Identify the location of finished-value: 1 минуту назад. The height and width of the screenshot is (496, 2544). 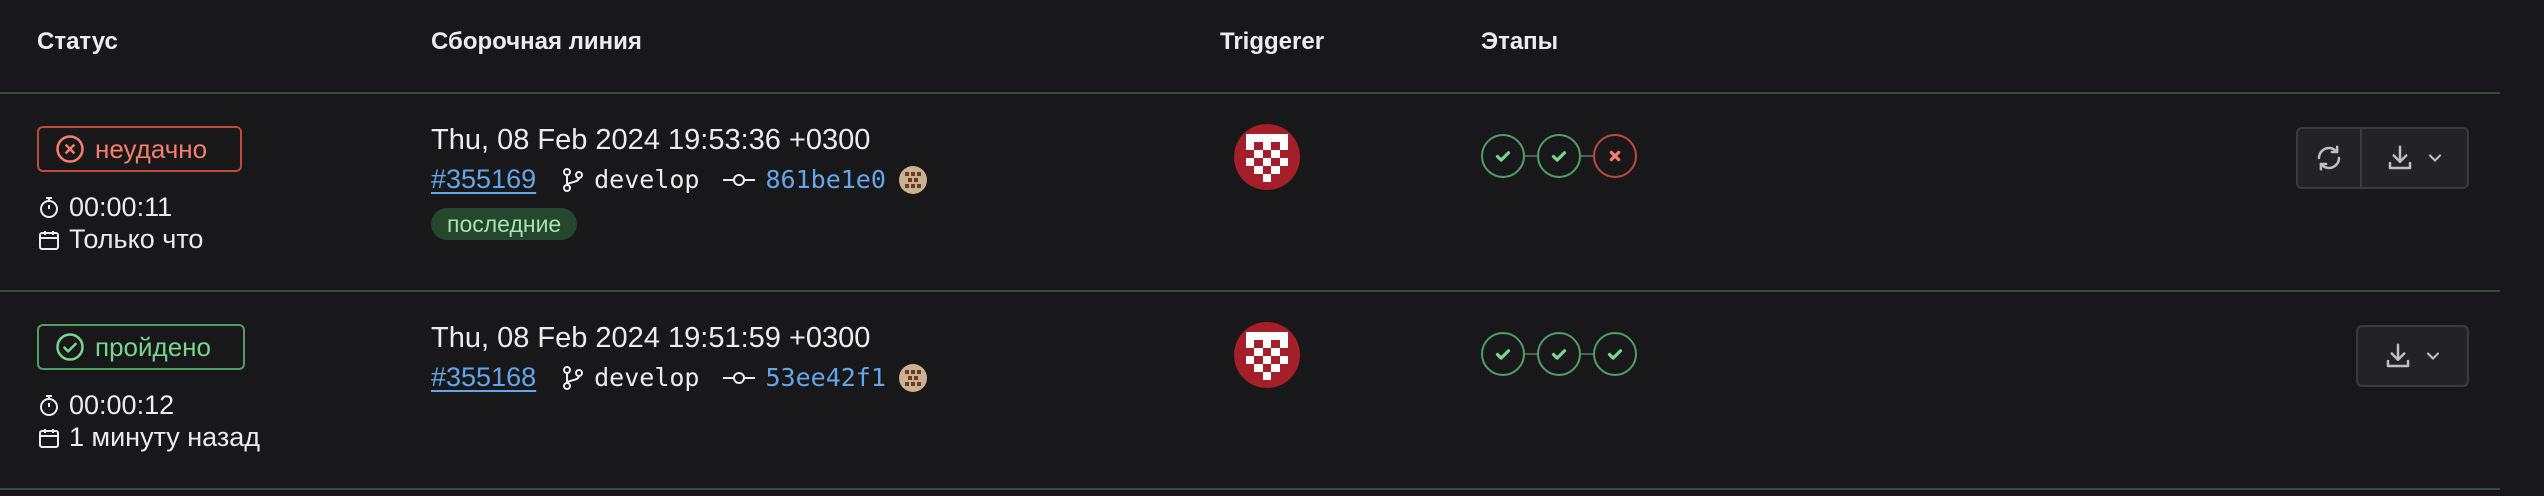
(165, 437).